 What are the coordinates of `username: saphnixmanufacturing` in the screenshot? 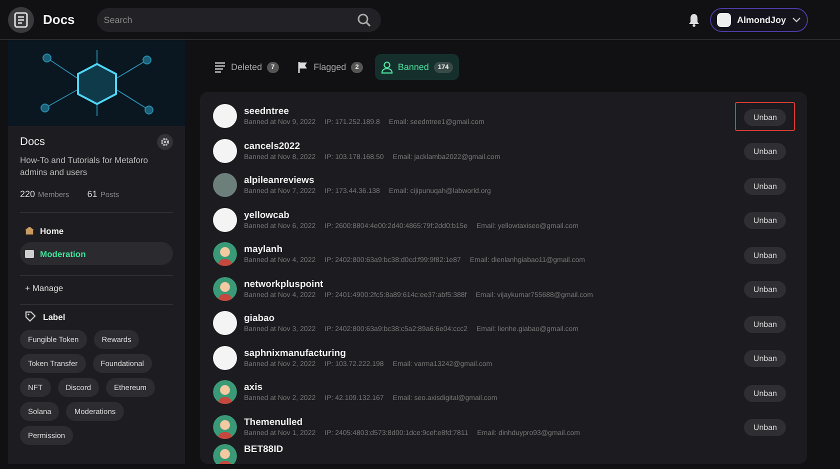 It's located at (295, 353).